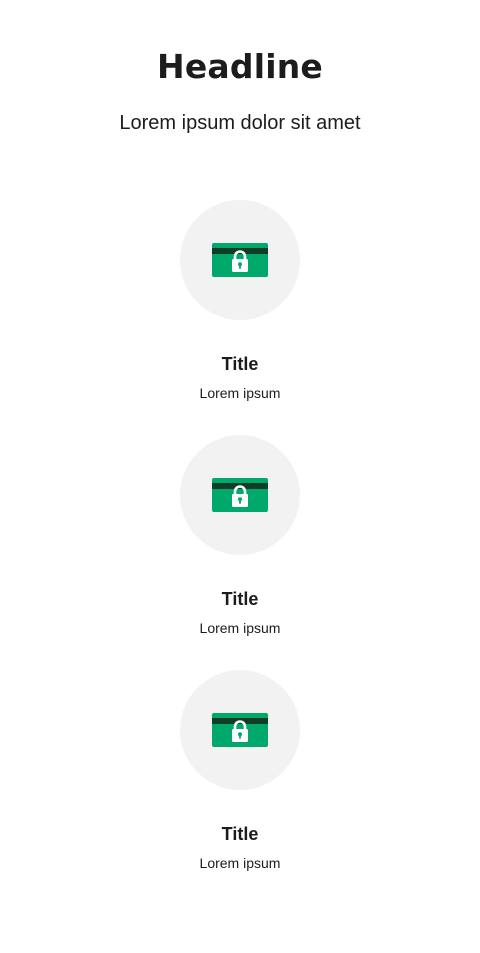  What do you see at coordinates (240, 123) in the screenshot?
I see `subheadline: Lorem ipsum dolor sit amet` at bounding box center [240, 123].